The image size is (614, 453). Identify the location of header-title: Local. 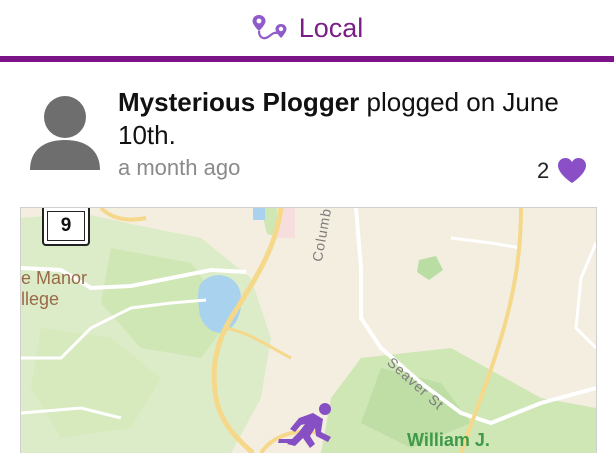
(331, 27).